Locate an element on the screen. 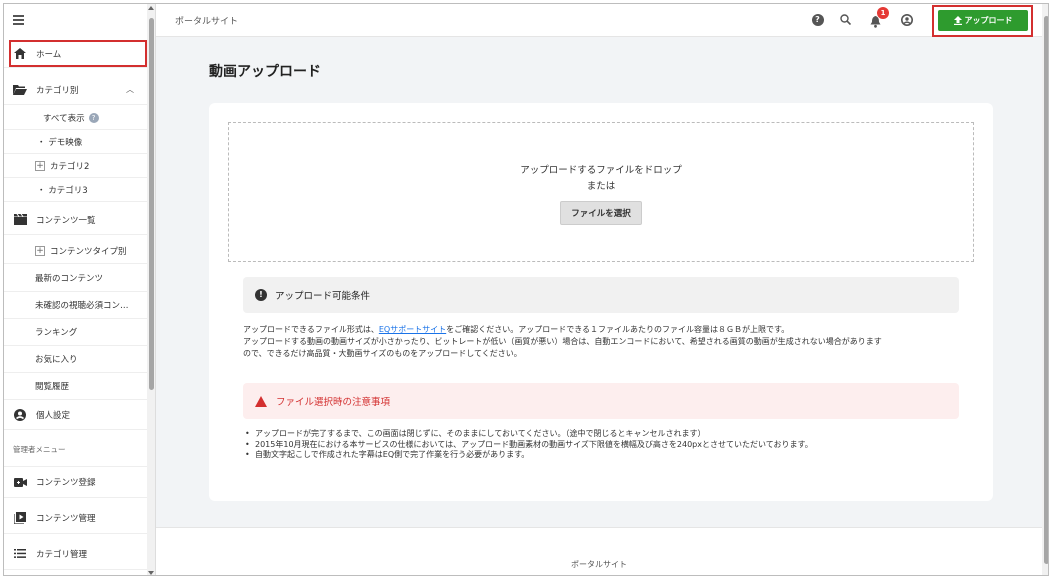  sidebar-item-label: コンテンツ管理 is located at coordinates (66, 518).